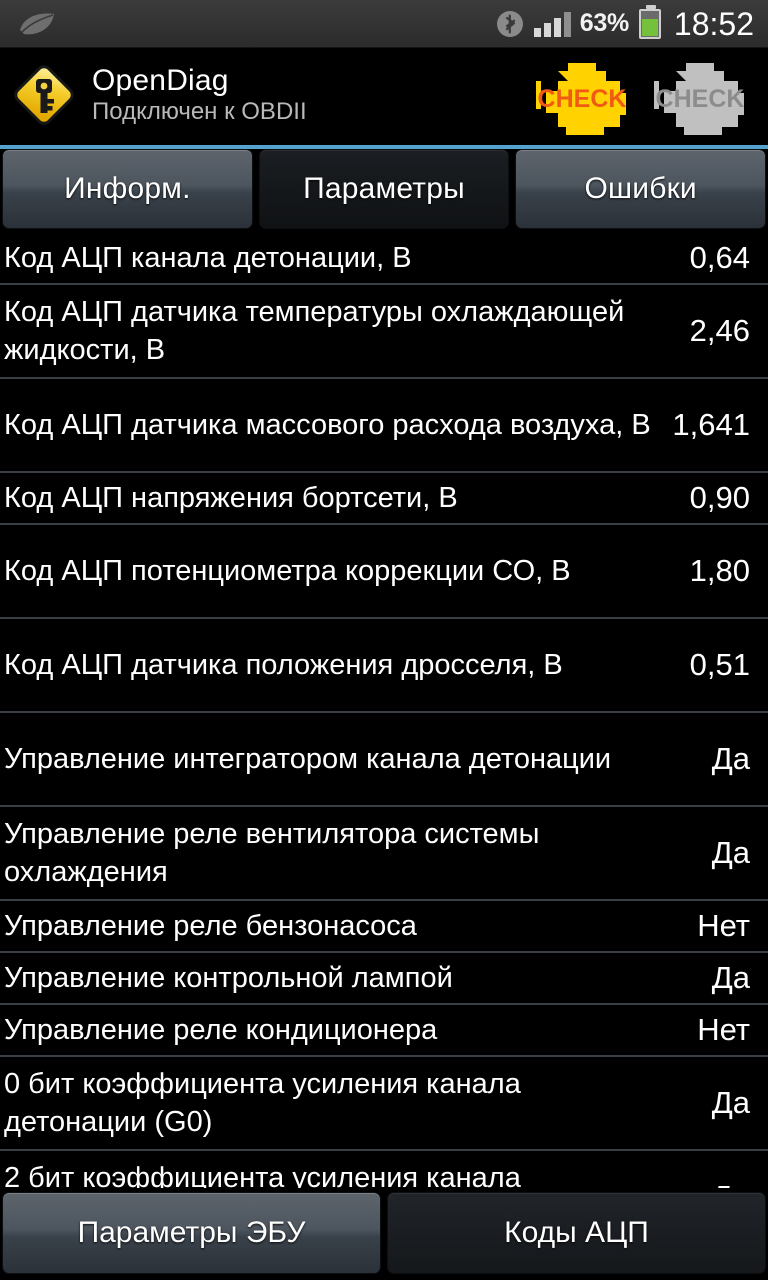  Describe the element at coordinates (221, 1030) in the screenshot. I see `row-label: Управление реле кондиционера` at that location.